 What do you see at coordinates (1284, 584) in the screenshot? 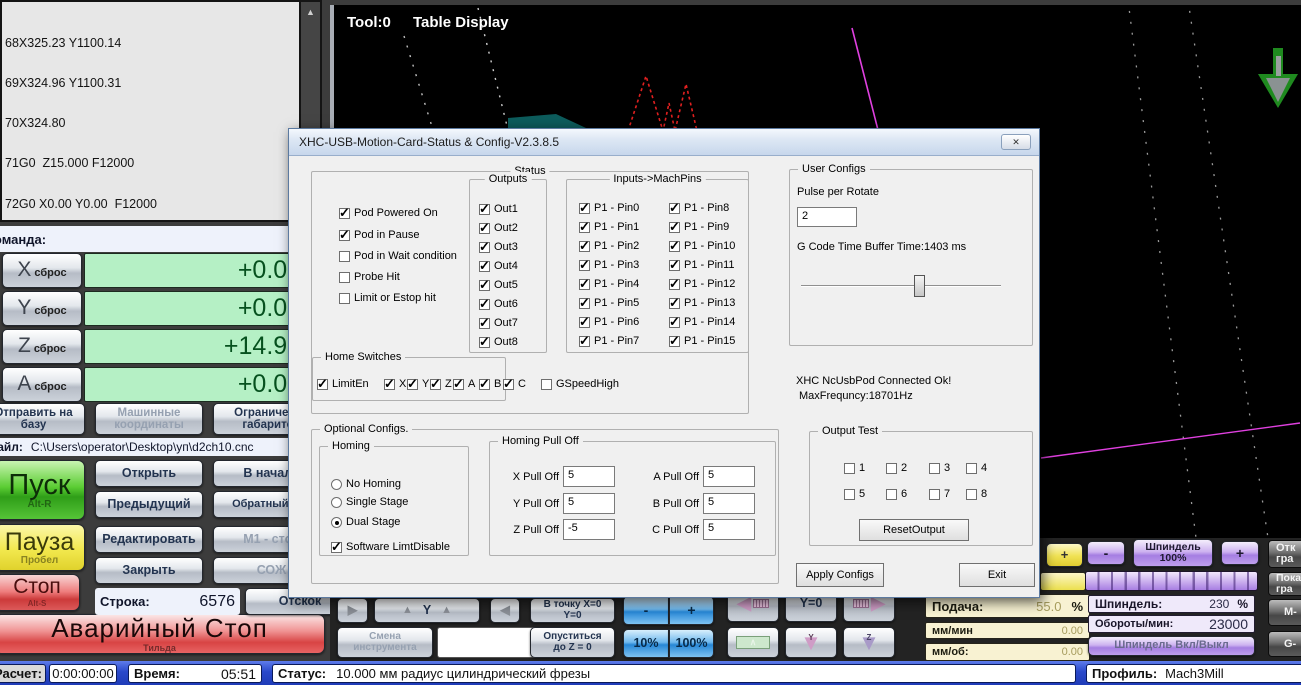
I see `edge-button-2: Пока гра` at bounding box center [1284, 584].